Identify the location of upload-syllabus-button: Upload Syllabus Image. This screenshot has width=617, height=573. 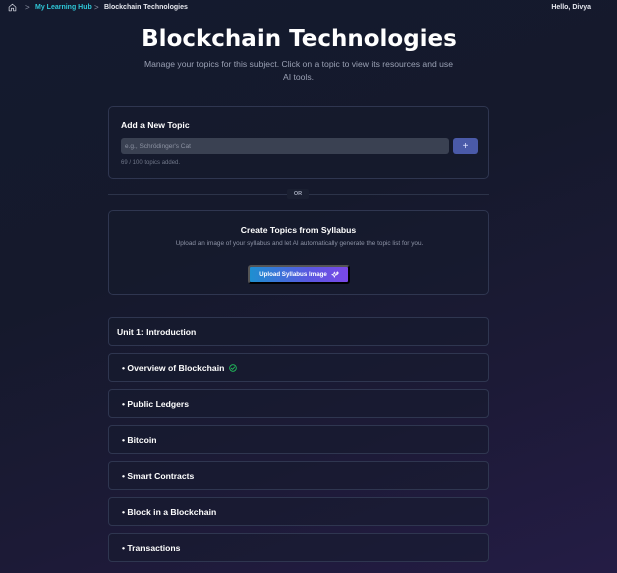
(299, 274).